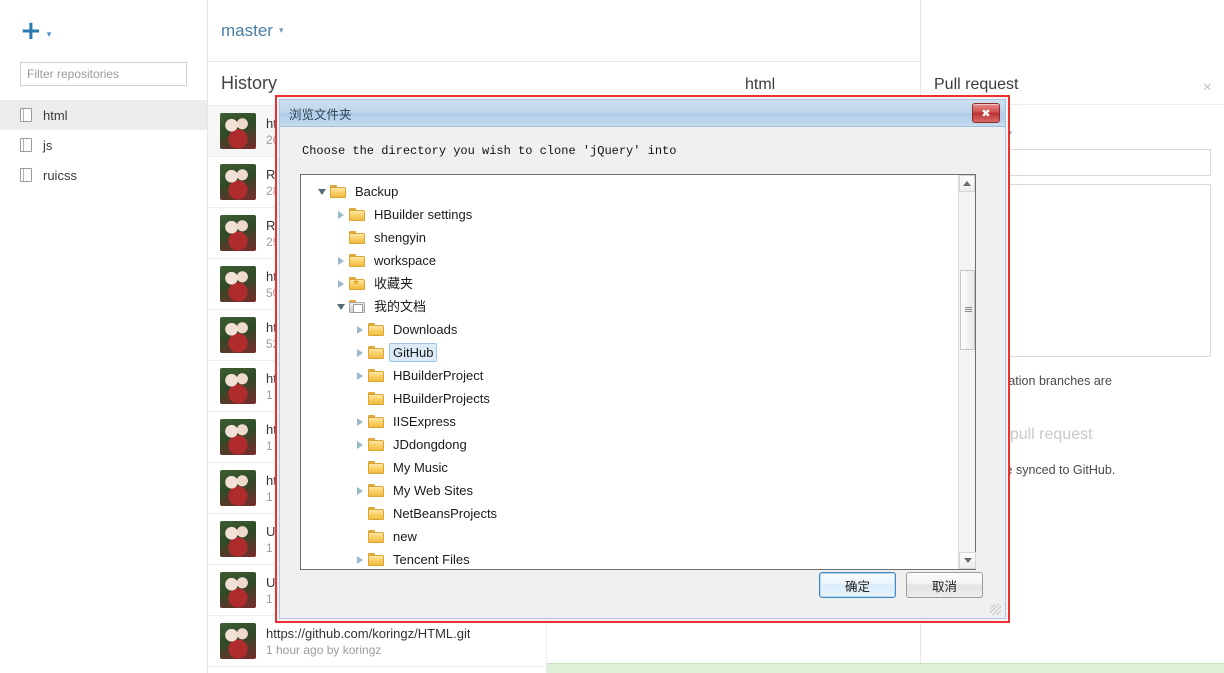  Describe the element at coordinates (629, 536) in the screenshot. I see `tree-item: new` at that location.